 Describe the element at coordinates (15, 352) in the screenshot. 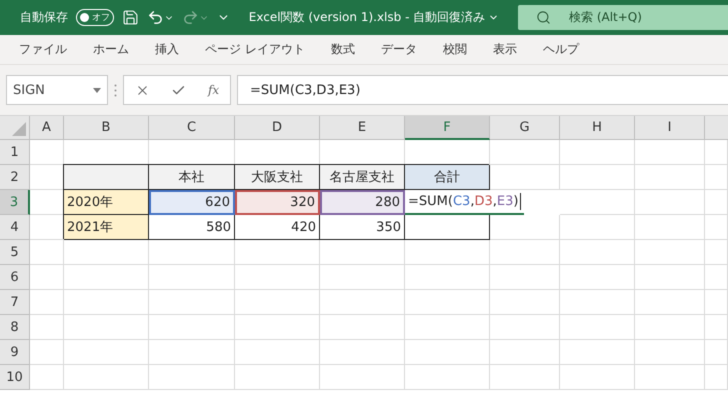

I see `row-header: 9` at that location.